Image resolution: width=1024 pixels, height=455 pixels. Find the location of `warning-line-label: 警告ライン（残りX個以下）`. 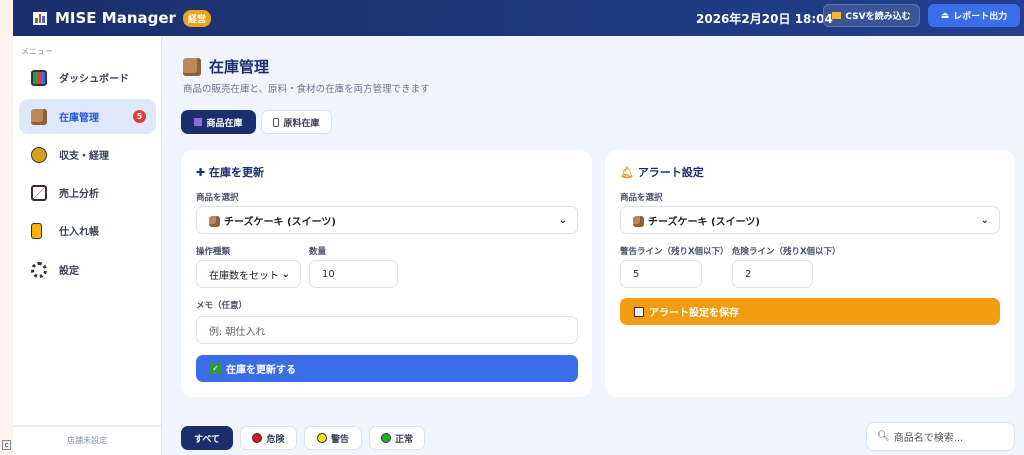

warning-line-label: 警告ライン（残りX個以下） is located at coordinates (674, 252).